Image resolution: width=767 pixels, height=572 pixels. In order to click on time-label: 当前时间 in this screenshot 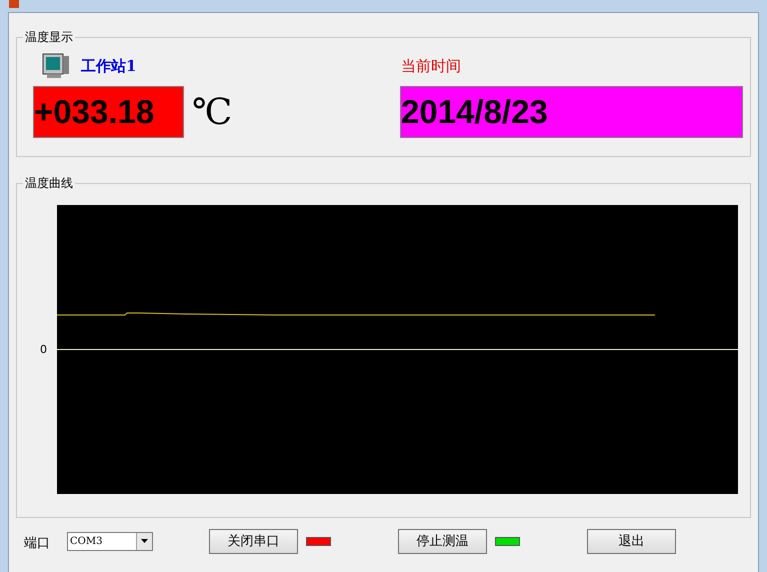, I will do `click(431, 66)`.